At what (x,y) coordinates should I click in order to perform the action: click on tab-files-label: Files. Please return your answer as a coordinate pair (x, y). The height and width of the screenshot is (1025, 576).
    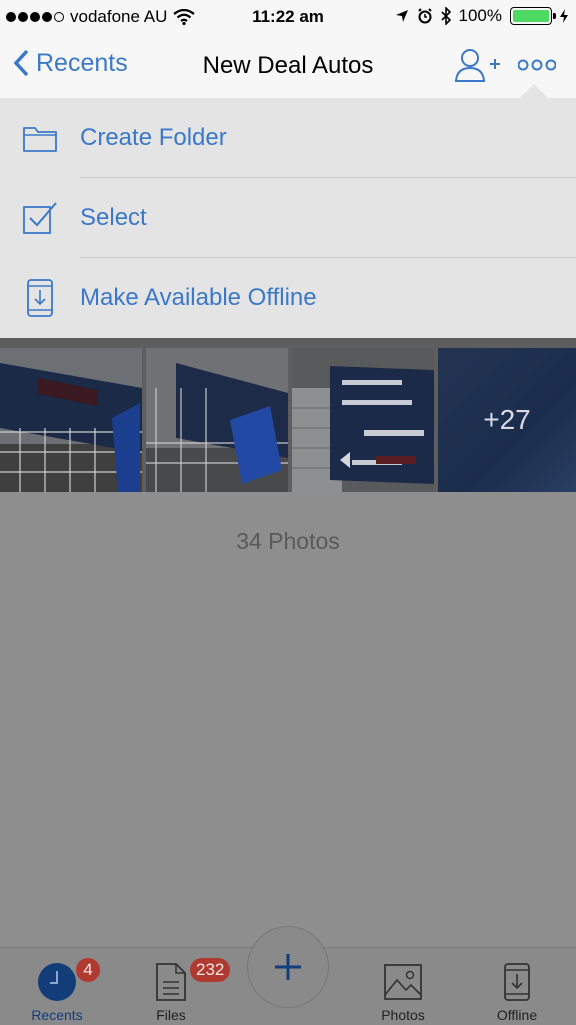
    Looking at the image, I should click on (171, 1015).